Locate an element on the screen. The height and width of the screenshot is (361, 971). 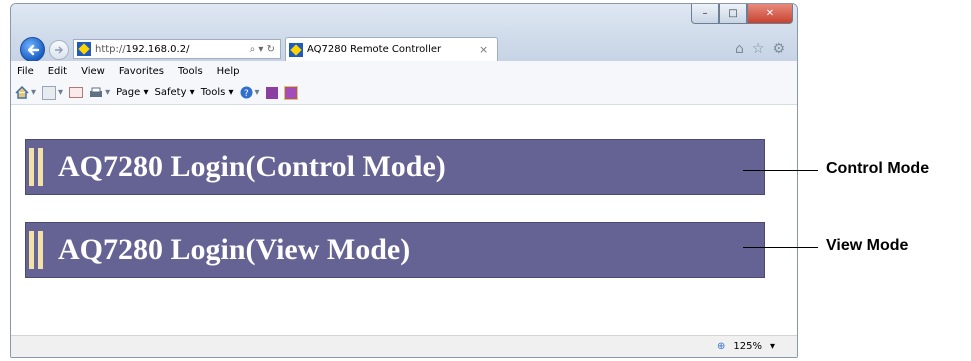
control-mode-callout-line is located at coordinates (780, 170).